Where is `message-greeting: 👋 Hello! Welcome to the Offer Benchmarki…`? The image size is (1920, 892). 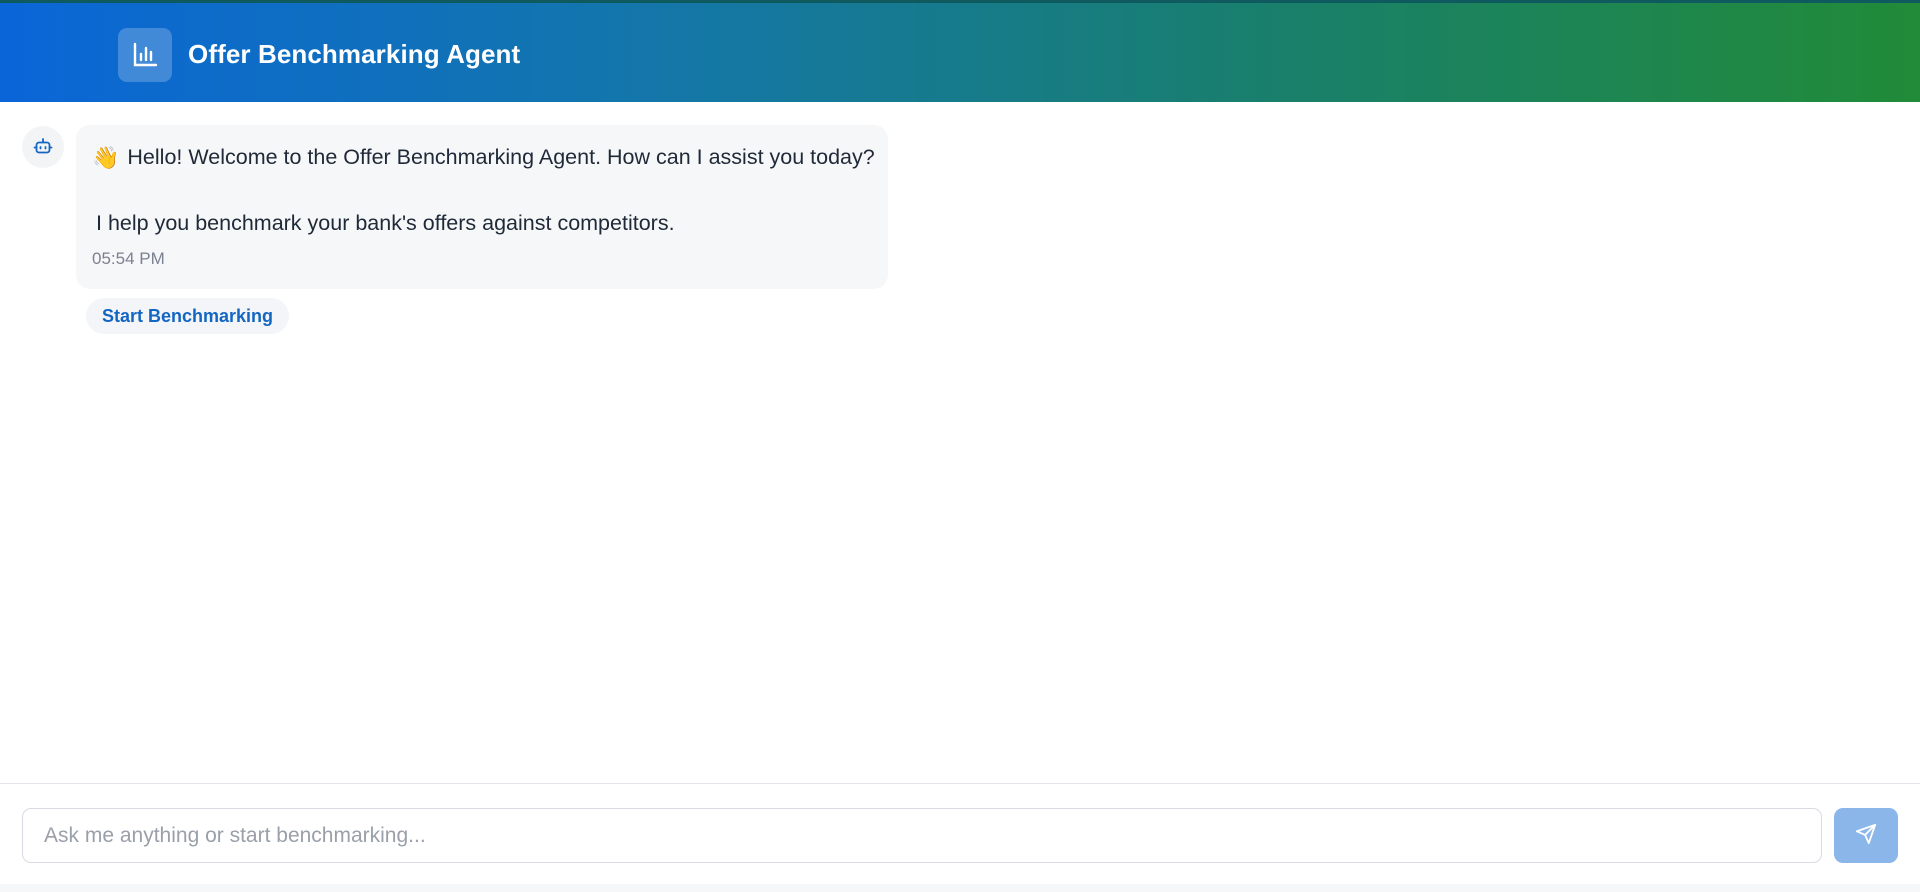 message-greeting: 👋 Hello! Welcome to the Offer Benchmarki… is located at coordinates (483, 157).